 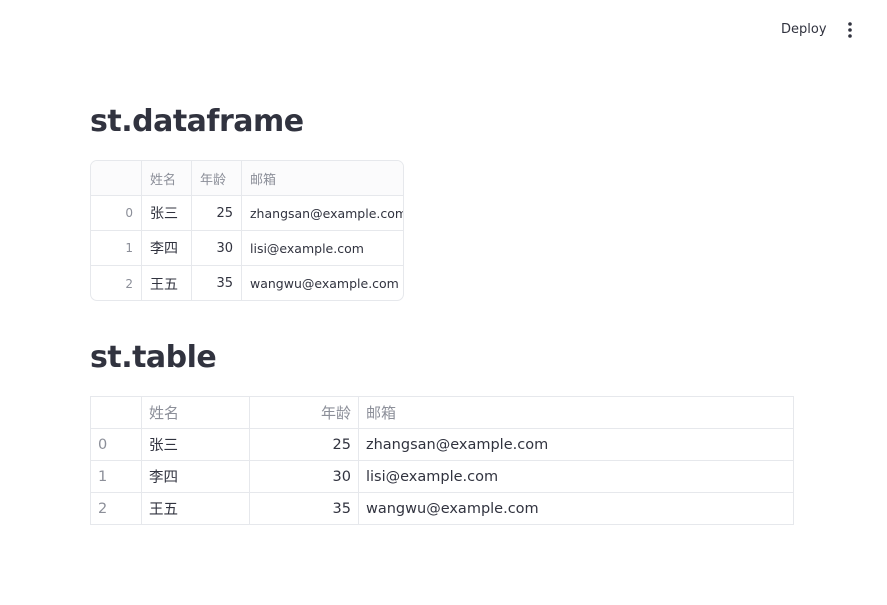 I want to click on dataframe-row-index: 2, so click(x=116, y=283).